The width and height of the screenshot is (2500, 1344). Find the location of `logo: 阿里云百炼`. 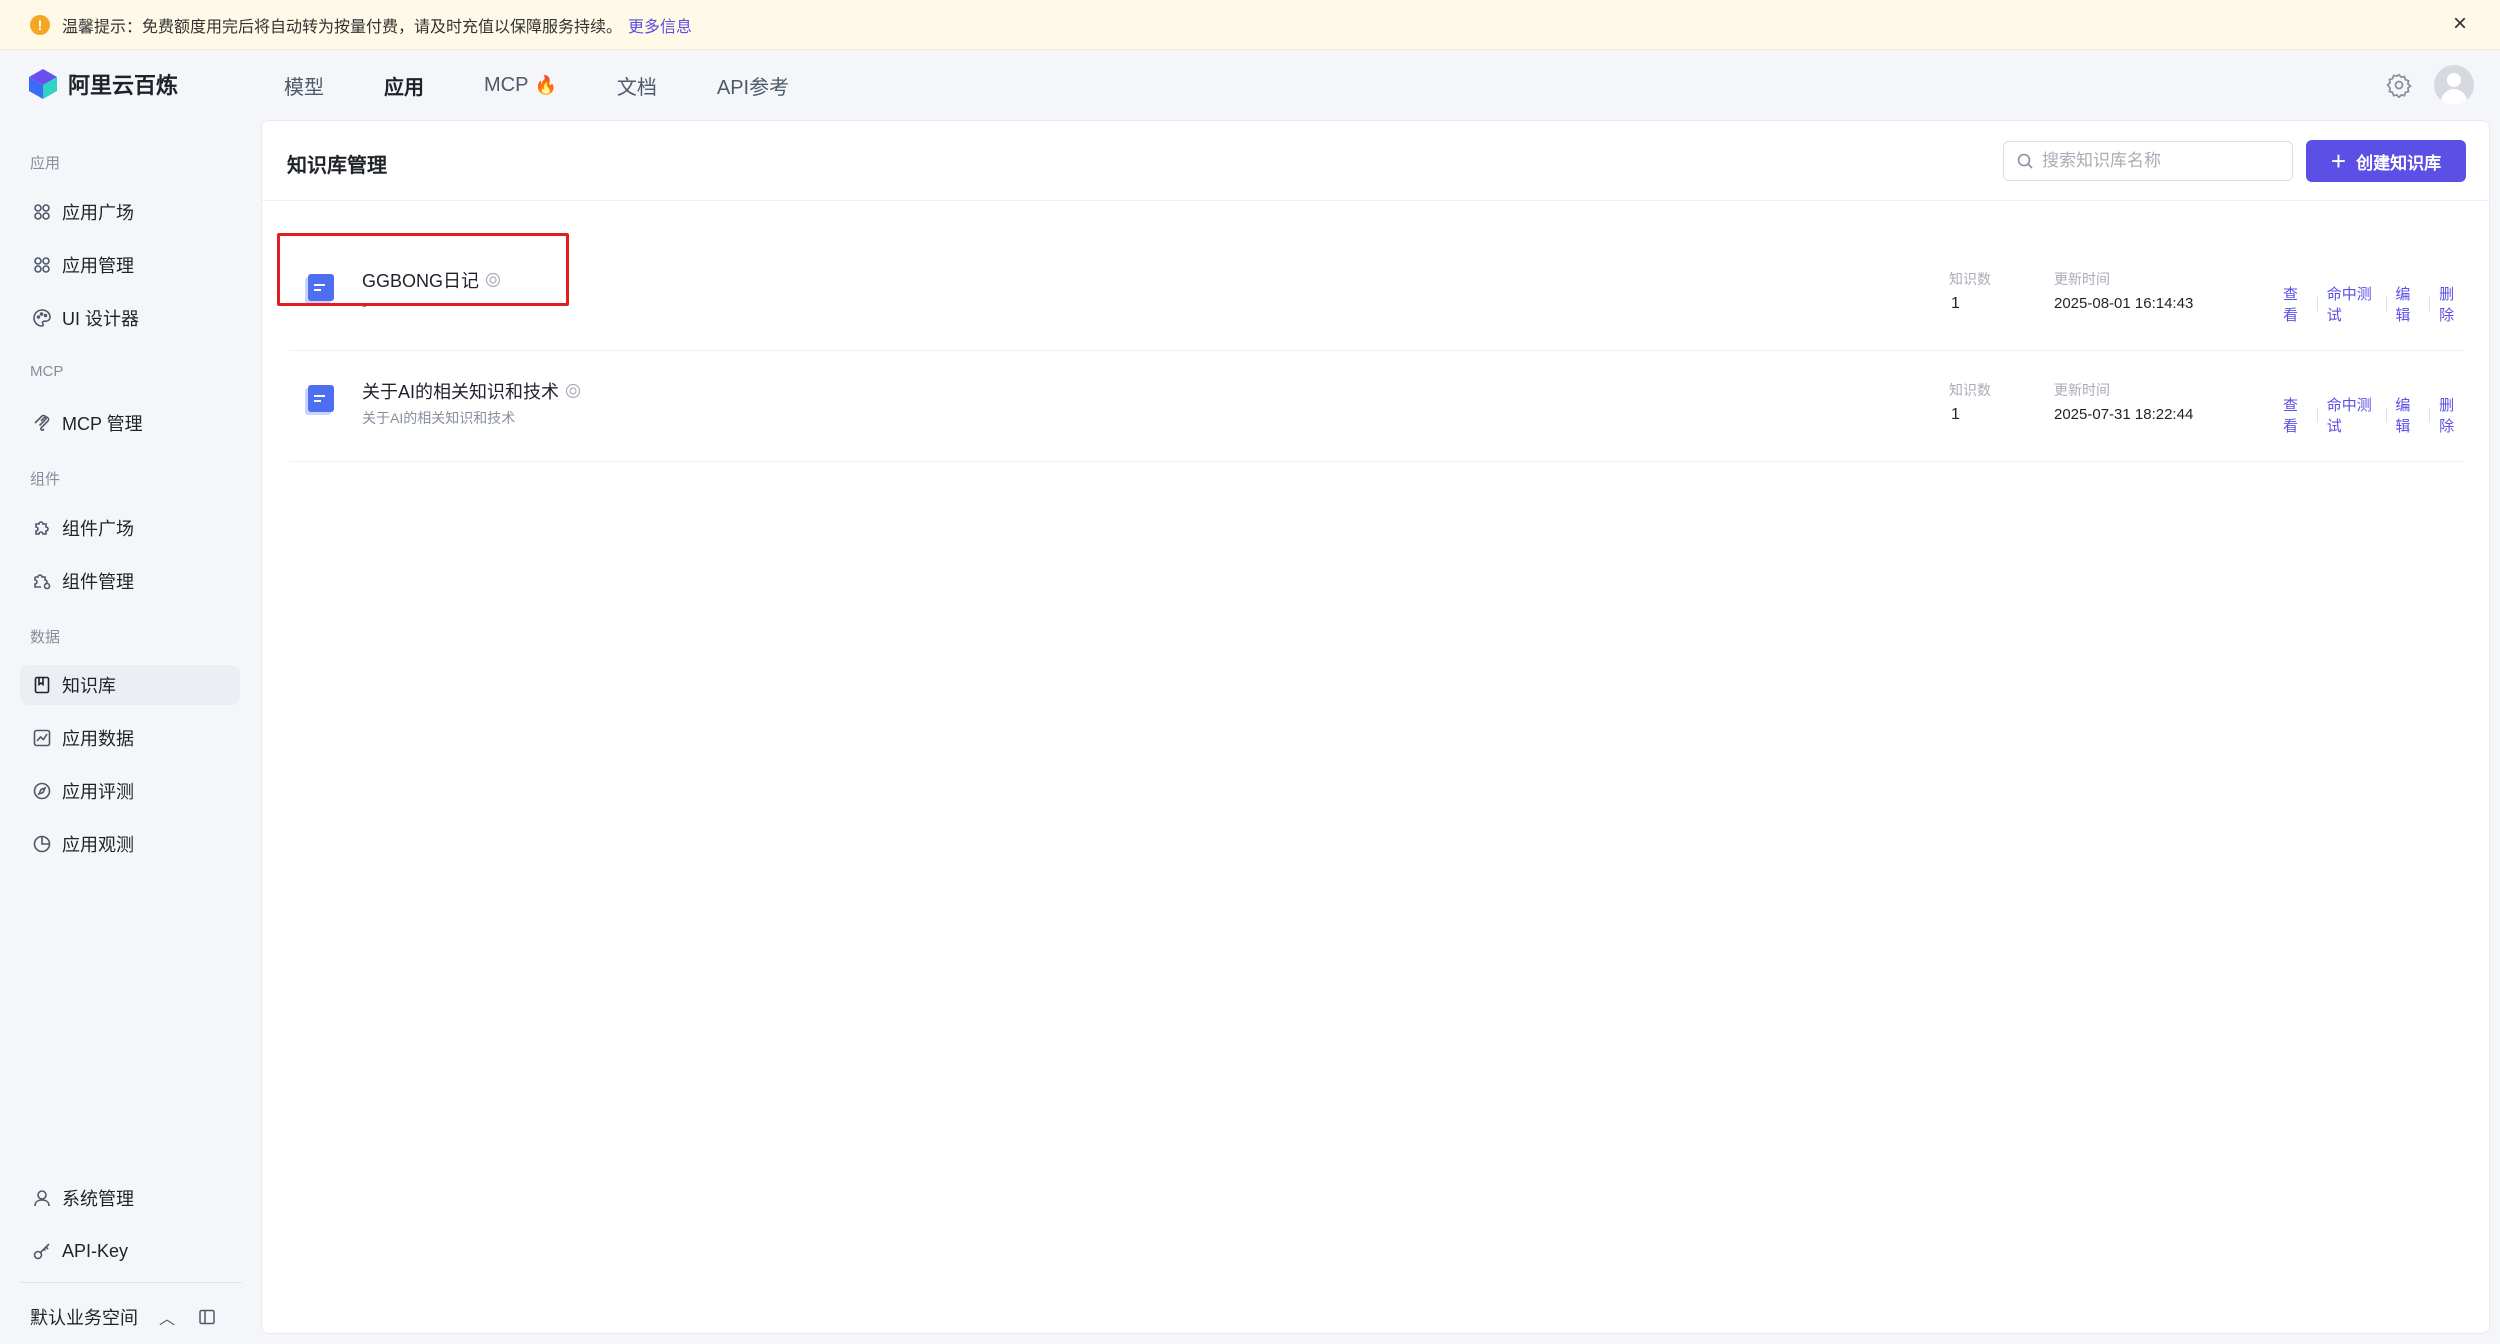

logo: 阿里云百炼 is located at coordinates (103, 84).